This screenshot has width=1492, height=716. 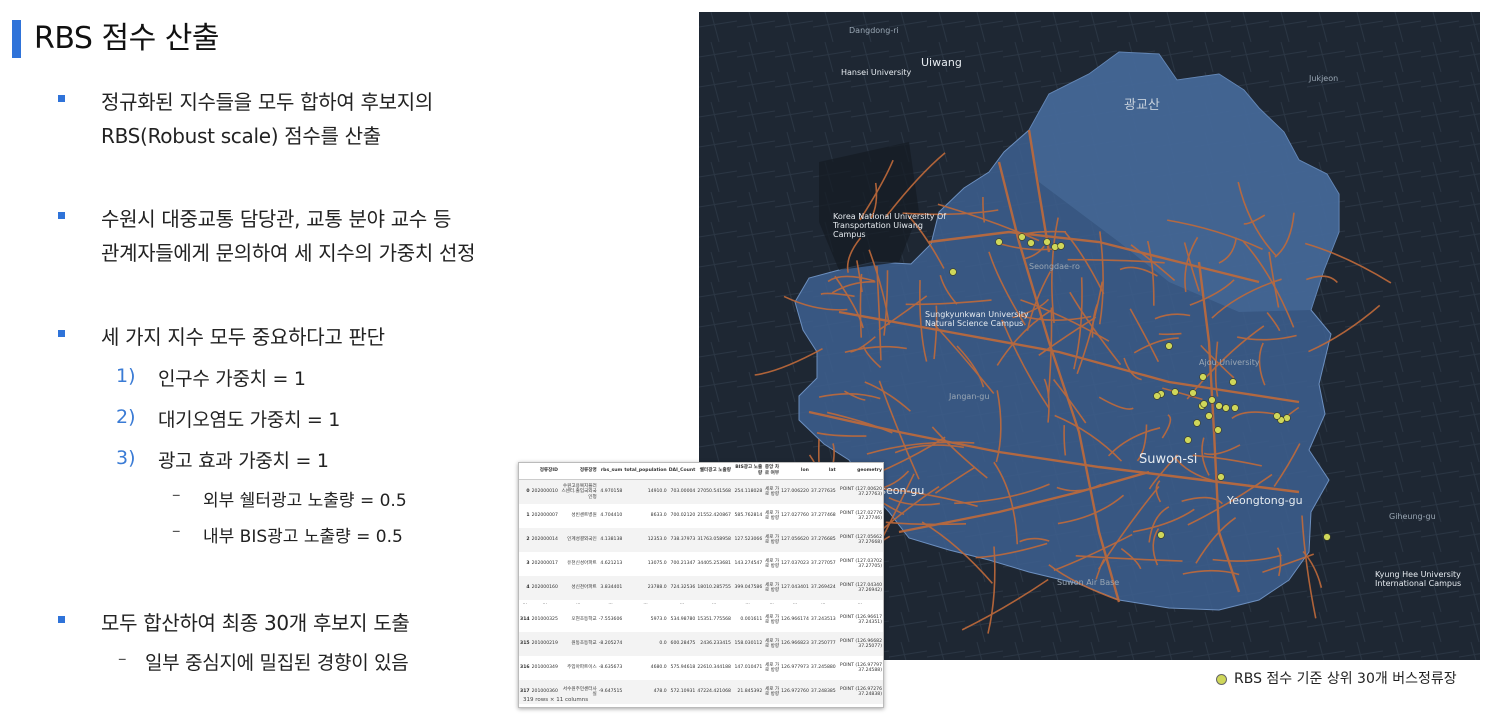 I want to click on table-cell: 37.245880, so click(x=823, y=668).